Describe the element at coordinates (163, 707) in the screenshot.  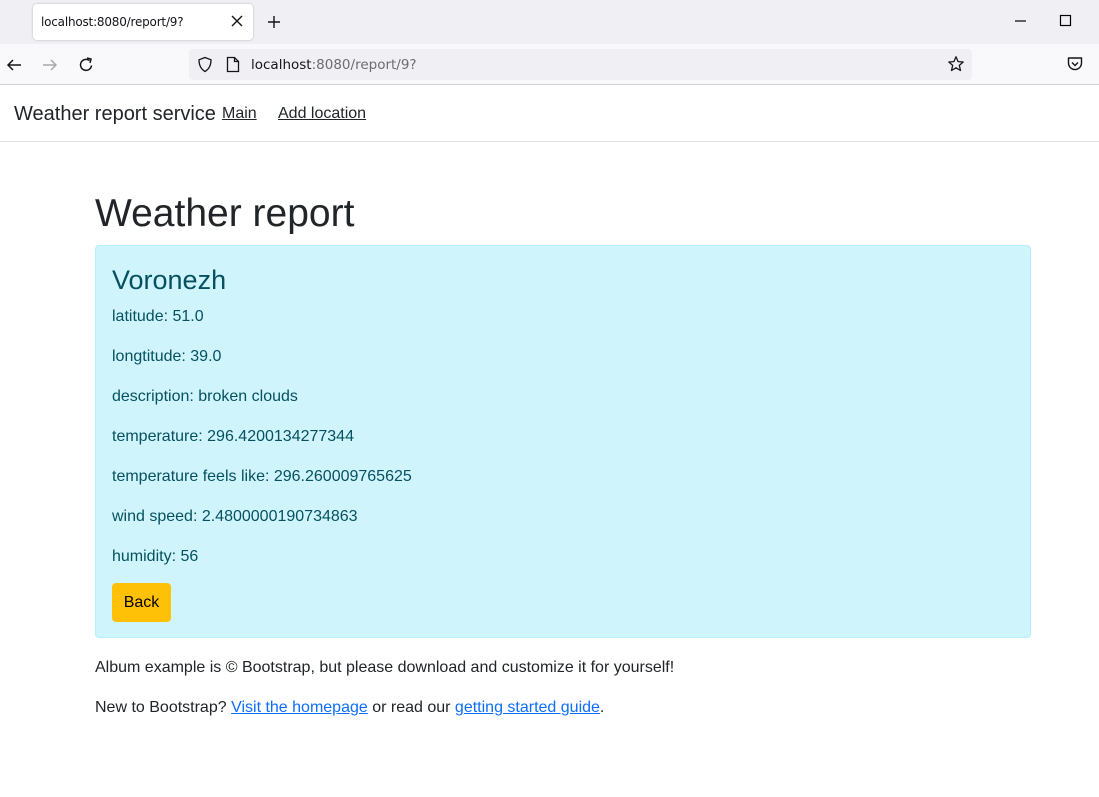
I see `footer-prefix: New to Bootstrap?` at that location.